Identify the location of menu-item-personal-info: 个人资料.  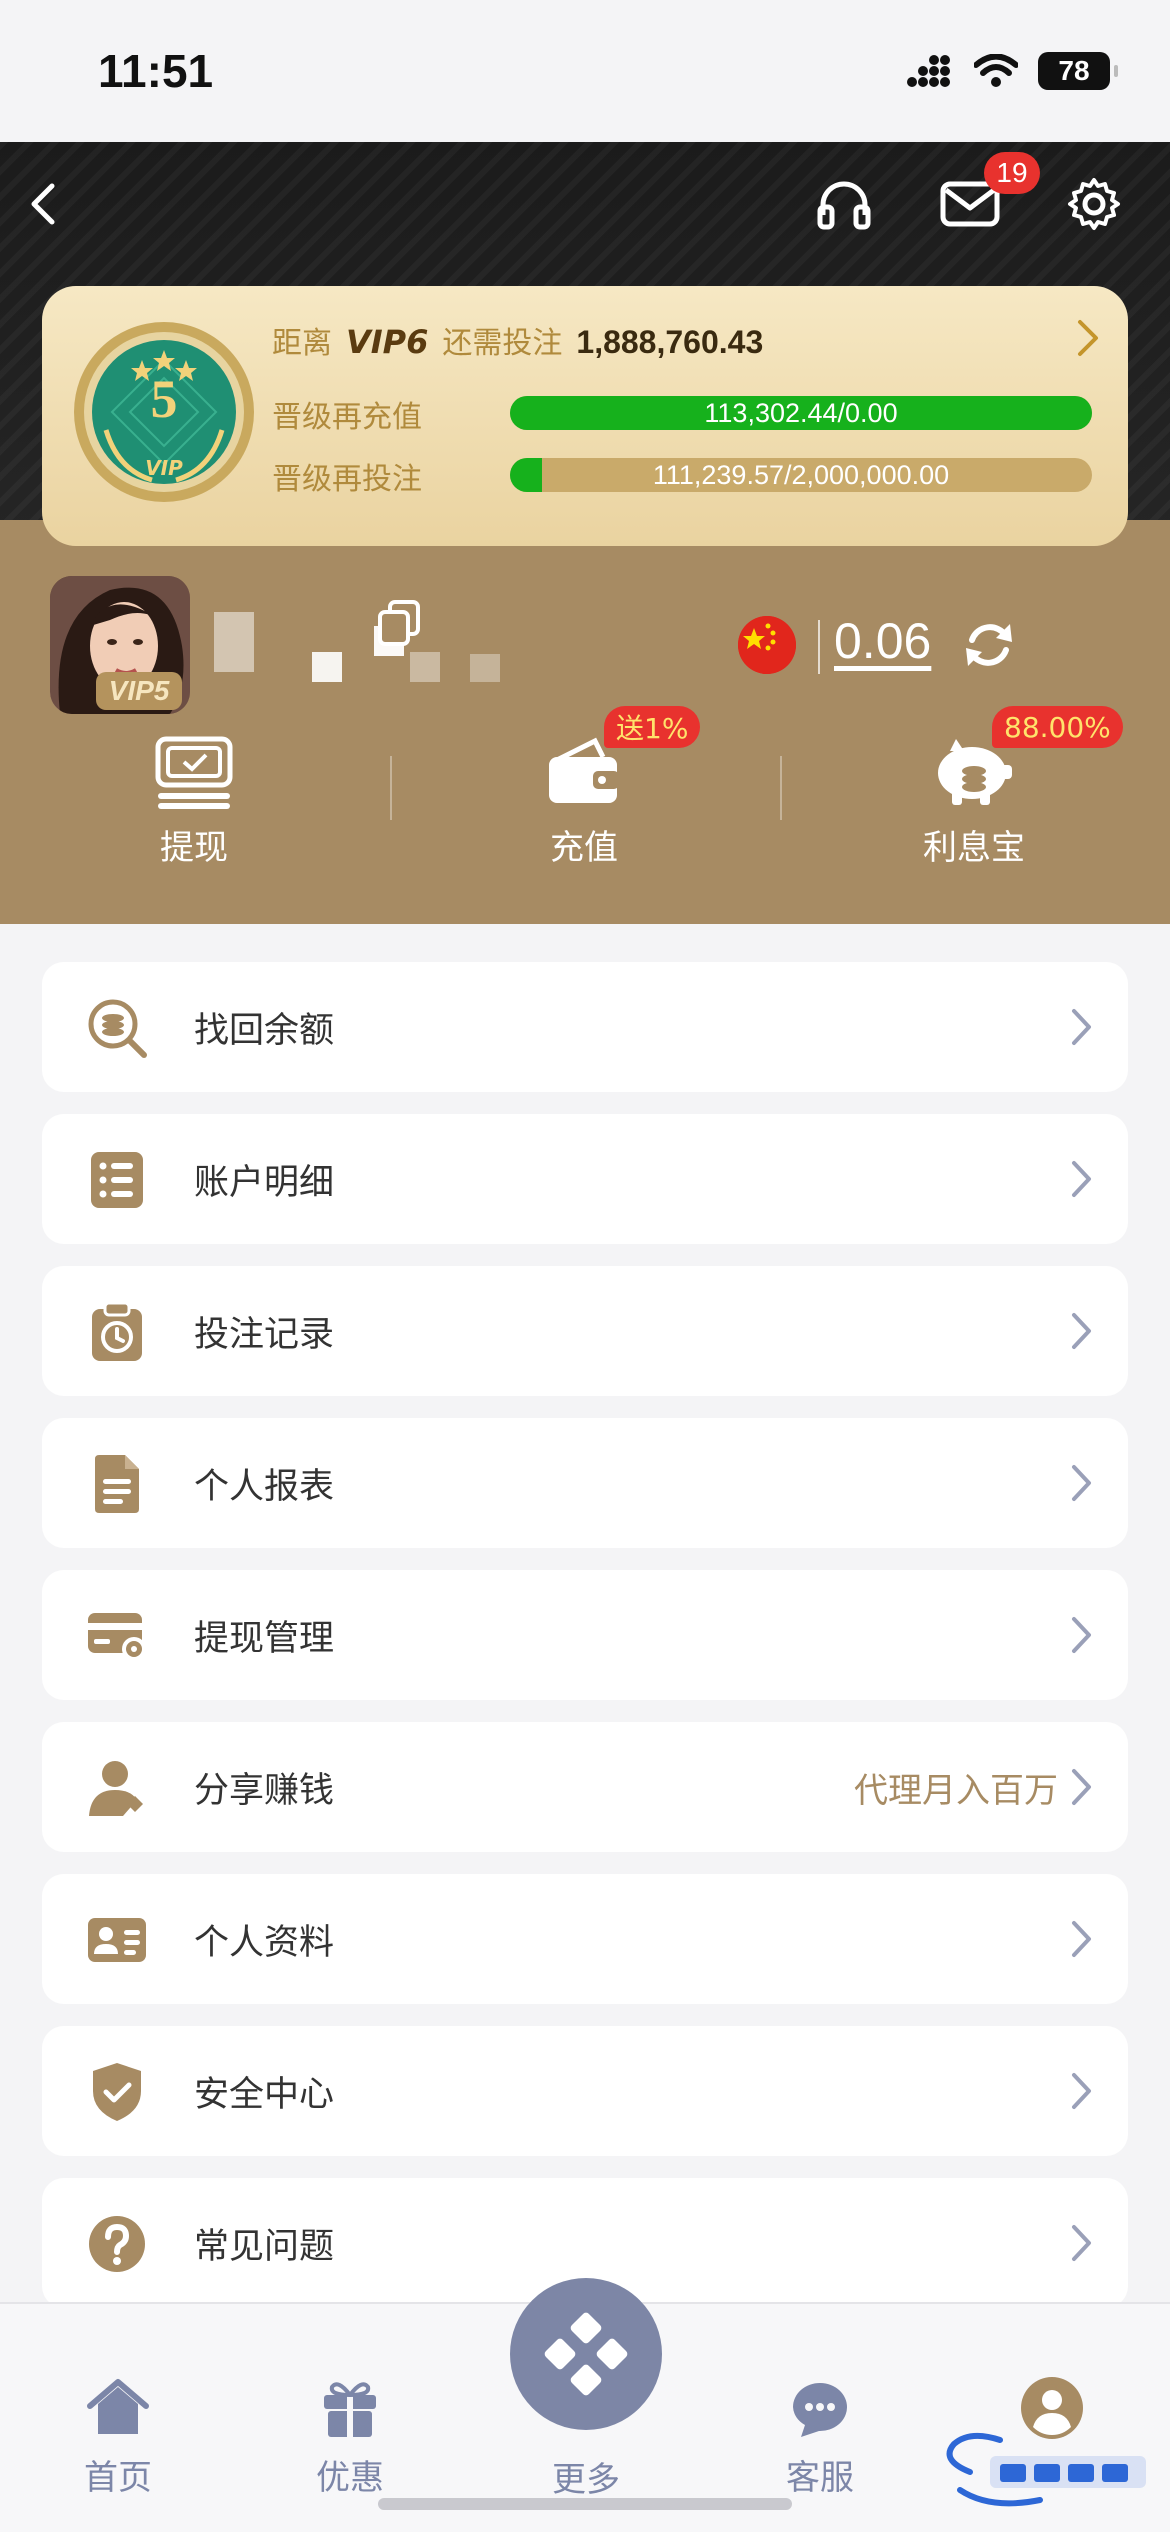
(585, 1939).